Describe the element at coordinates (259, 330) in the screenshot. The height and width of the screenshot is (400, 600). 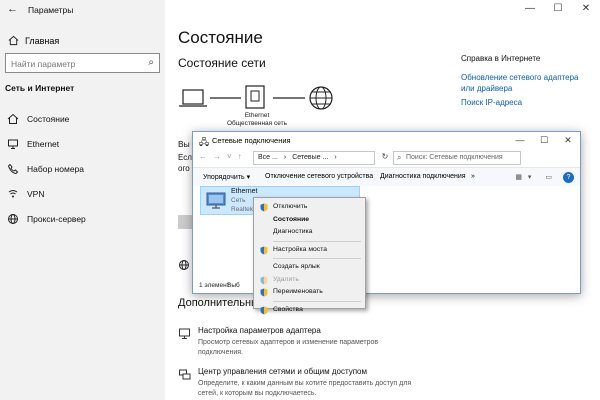
I see `option-title: Настройка параметров адаптера` at that location.